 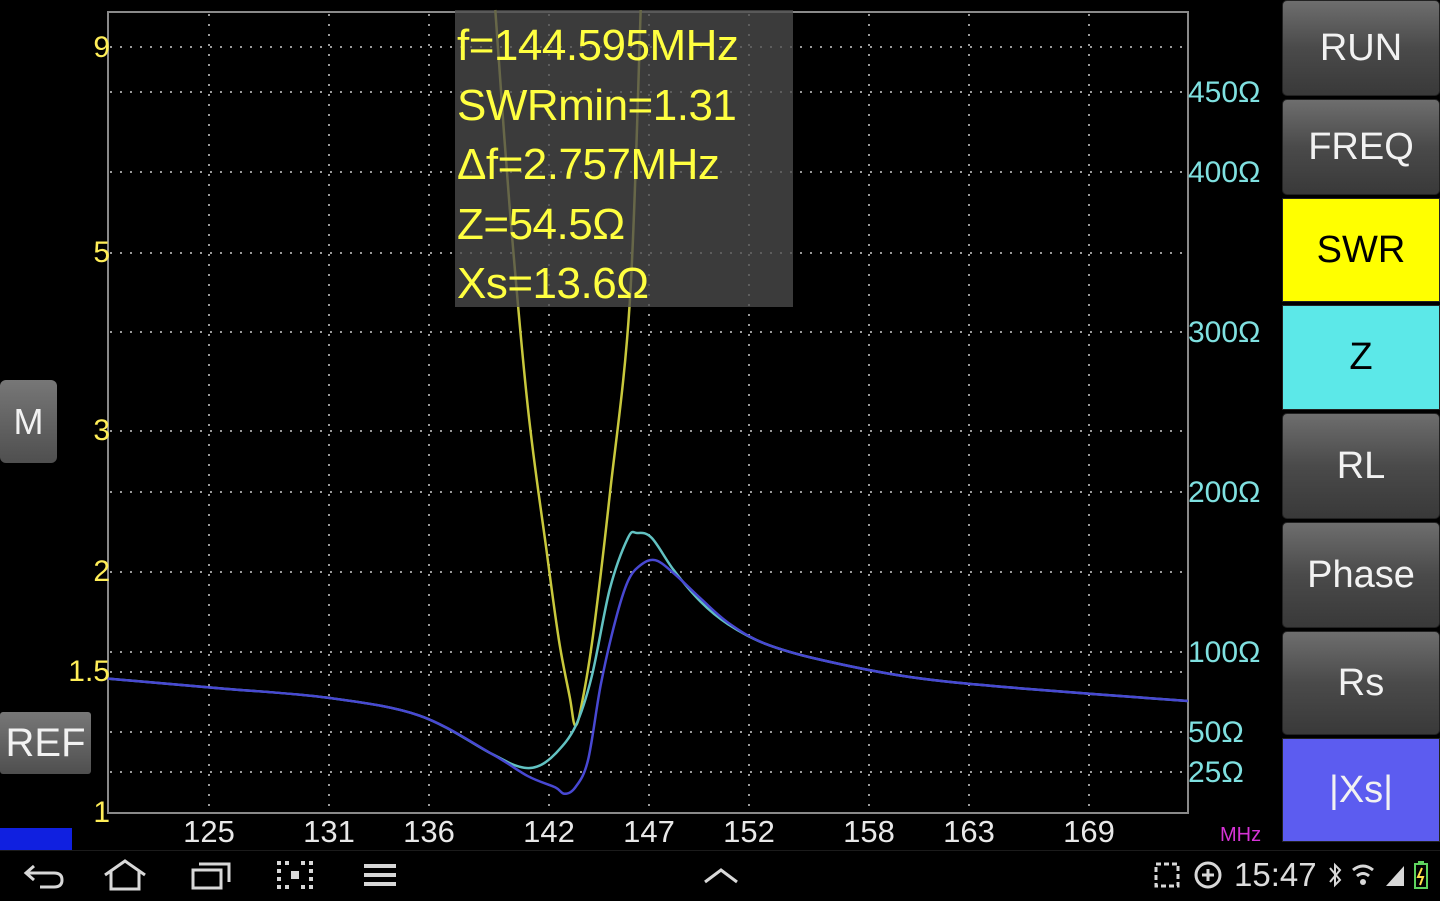 What do you see at coordinates (1089, 831) in the screenshot?
I see `x-tick-label: 169` at bounding box center [1089, 831].